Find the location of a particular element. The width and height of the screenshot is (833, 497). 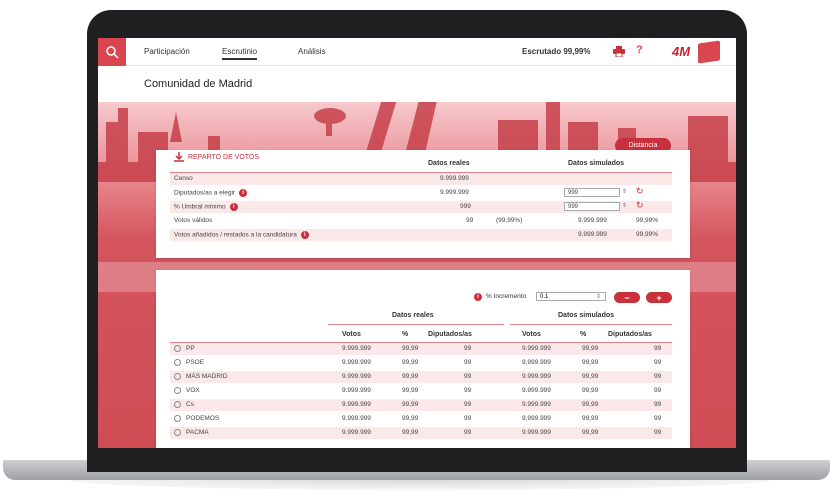

row-umbral: % Umbral mínimo i 999 999 ⇕ ↻ is located at coordinates (421, 206).